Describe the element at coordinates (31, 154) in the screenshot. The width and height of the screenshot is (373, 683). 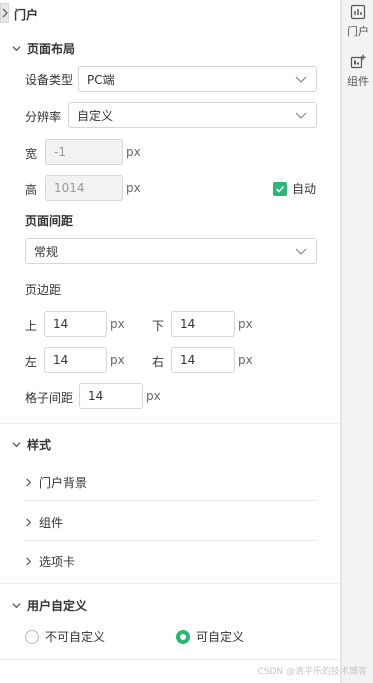
I see `width-label: 宽` at that location.